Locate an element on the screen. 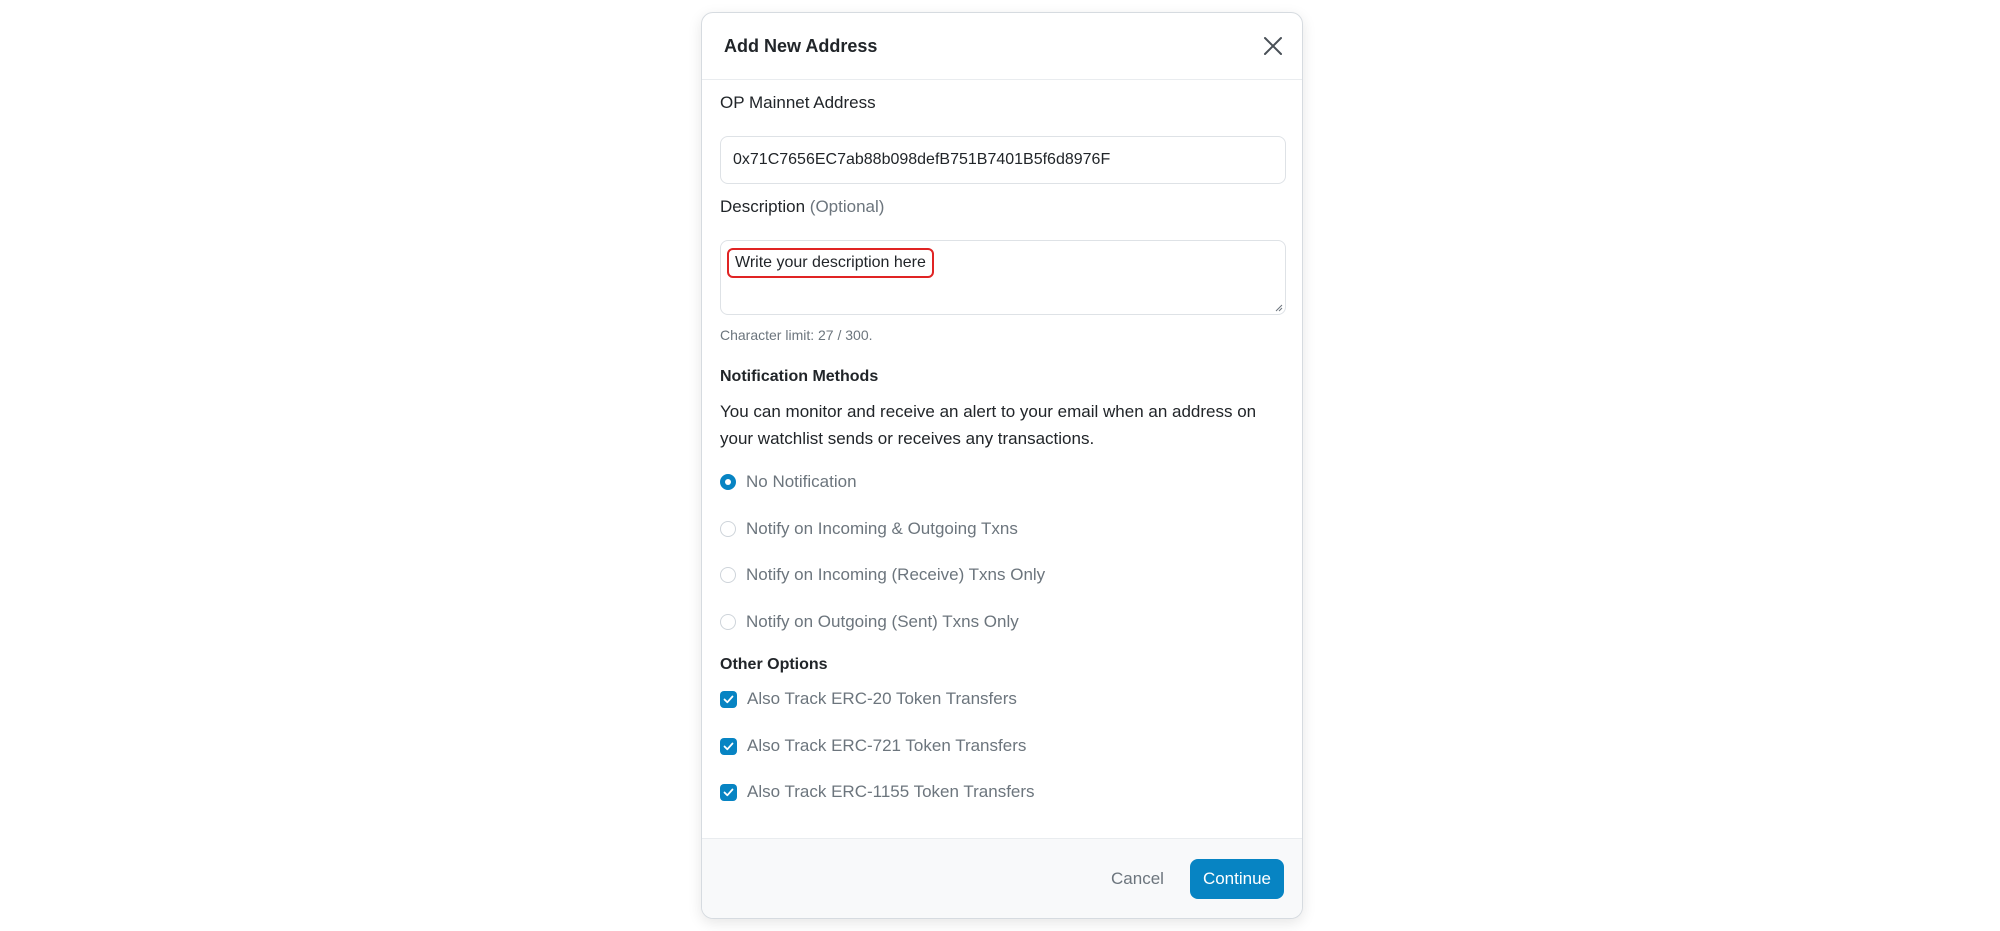 This screenshot has height=931, width=2000. address-label: OP Mainnet Address is located at coordinates (798, 102).